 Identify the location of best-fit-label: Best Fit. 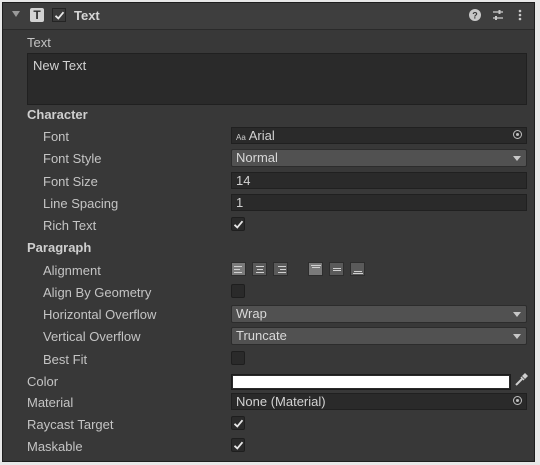
(65, 359).